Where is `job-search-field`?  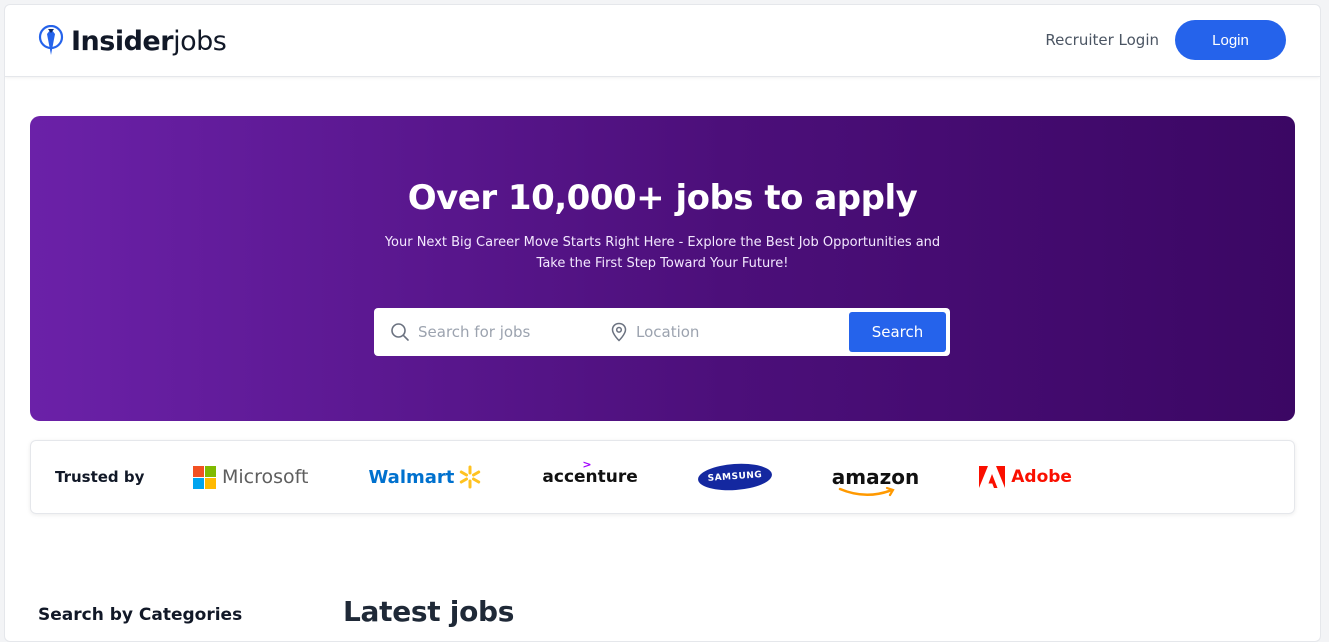
job-search-field is located at coordinates (485, 332).